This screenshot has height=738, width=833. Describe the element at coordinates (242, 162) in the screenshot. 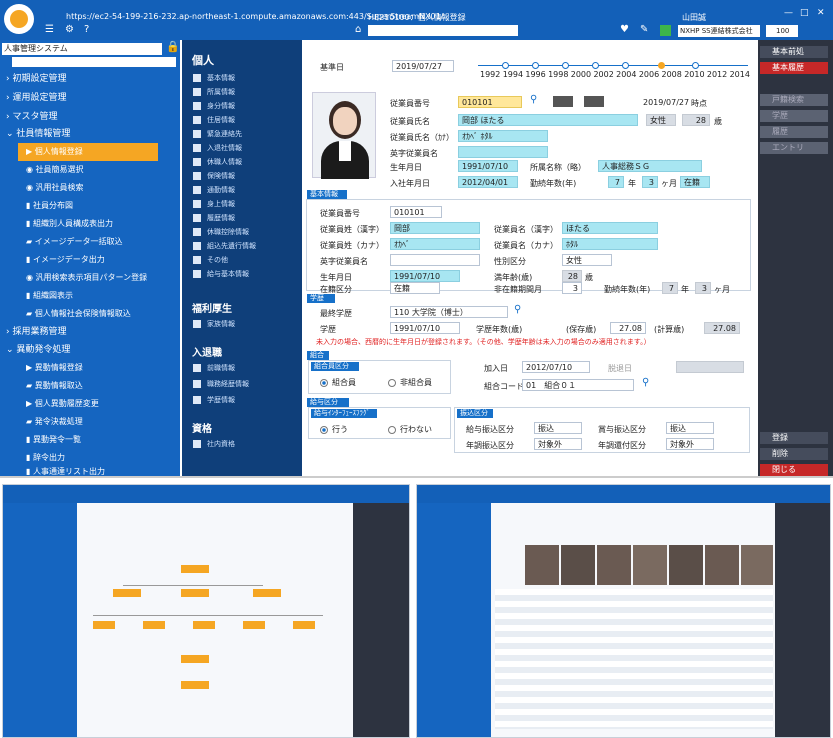

I see `mid-item-6: 休職人情報` at that location.